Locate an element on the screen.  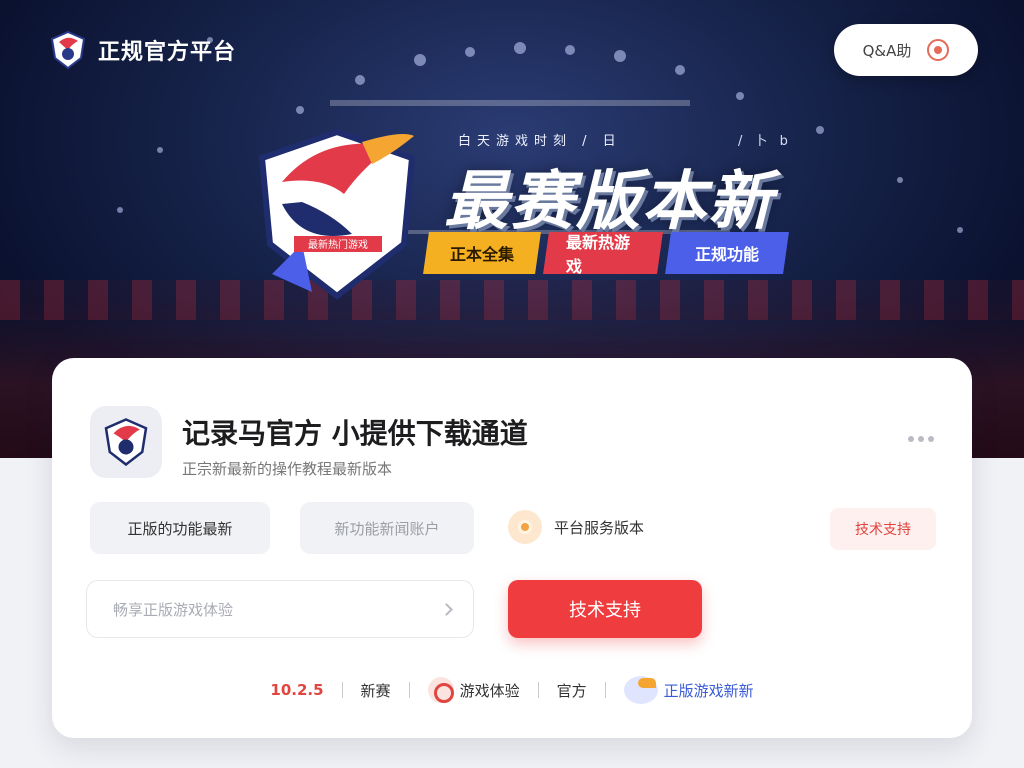
emblem-badge-text: 最新热门游戏 is located at coordinates (338, 244).